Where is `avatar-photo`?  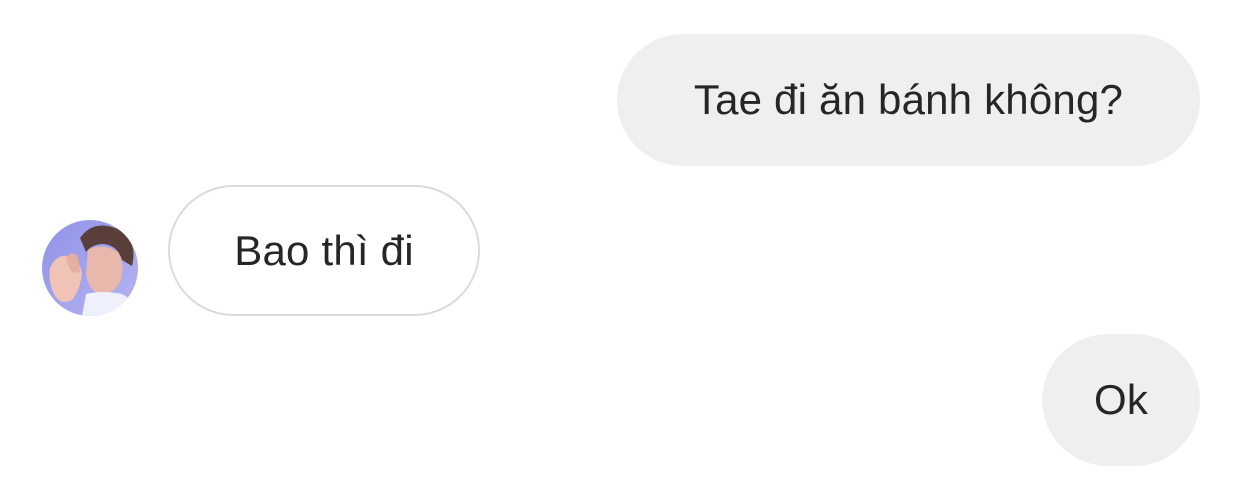
avatar-photo is located at coordinates (90, 268).